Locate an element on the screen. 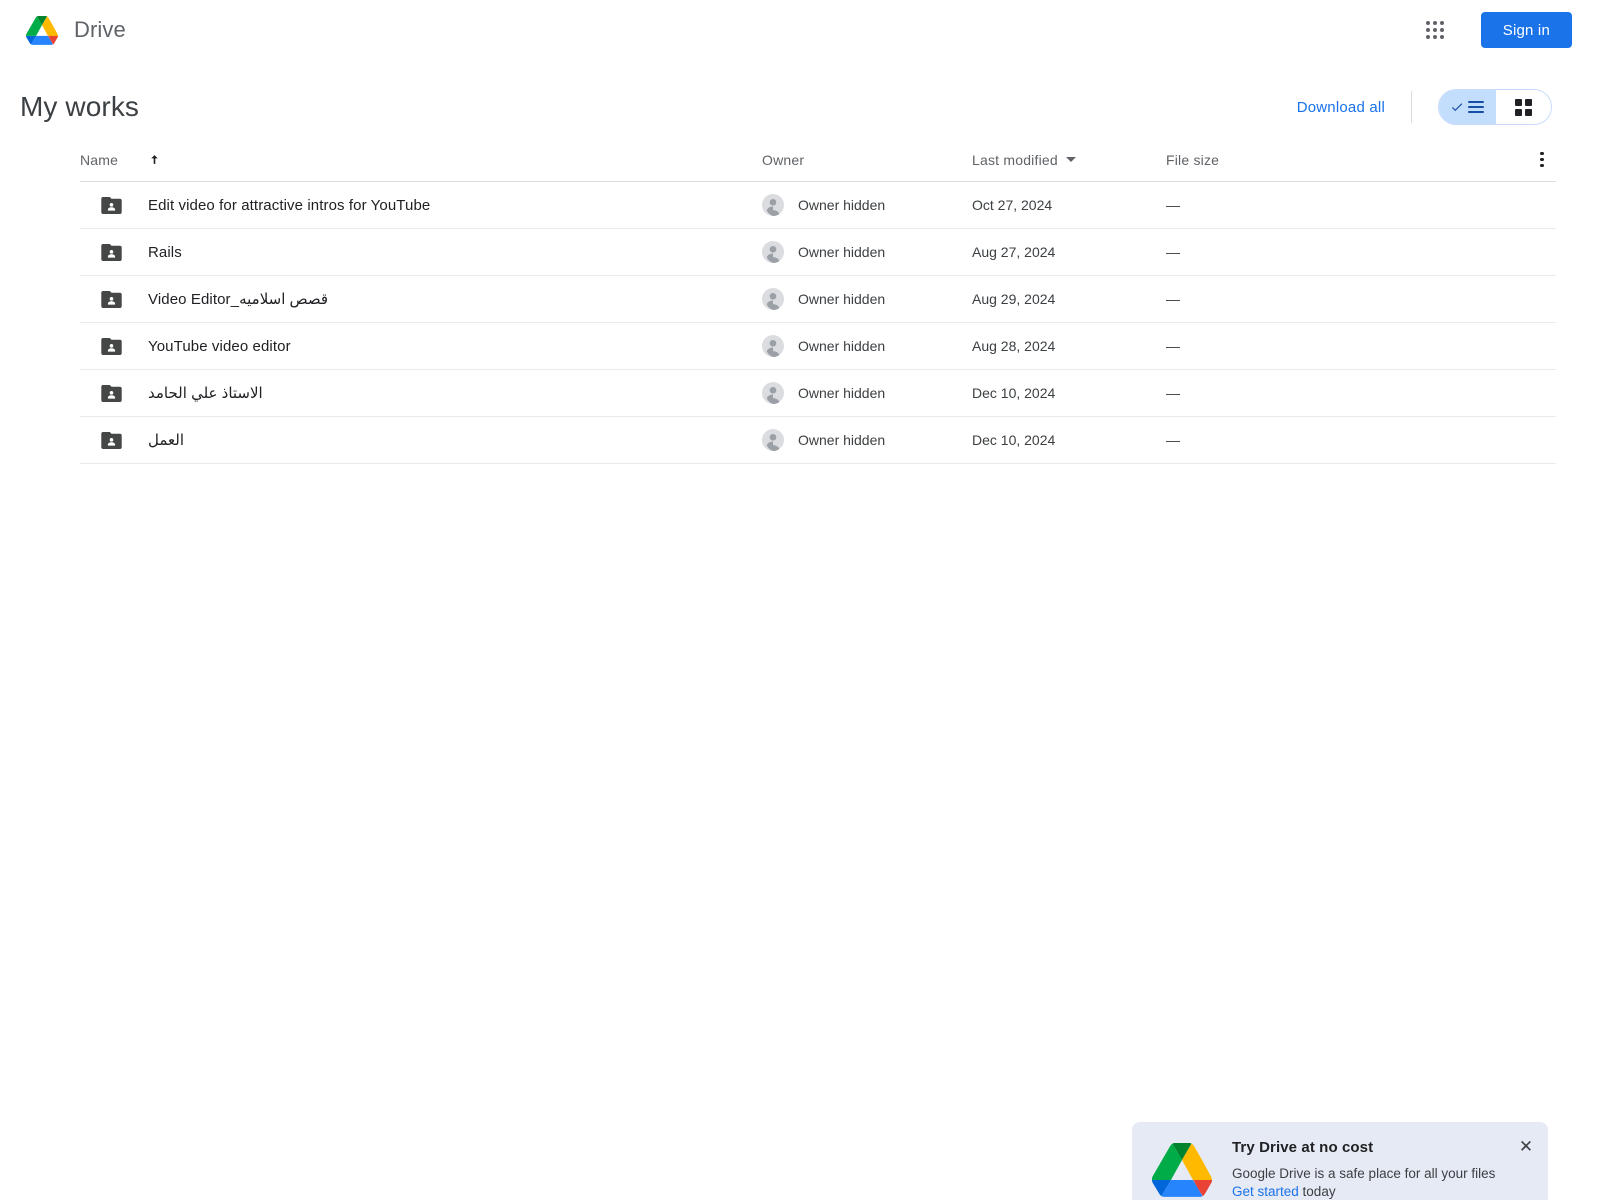 The width and height of the screenshot is (1600, 1200). file-name: الاستاذ علي الحامد is located at coordinates (205, 393).